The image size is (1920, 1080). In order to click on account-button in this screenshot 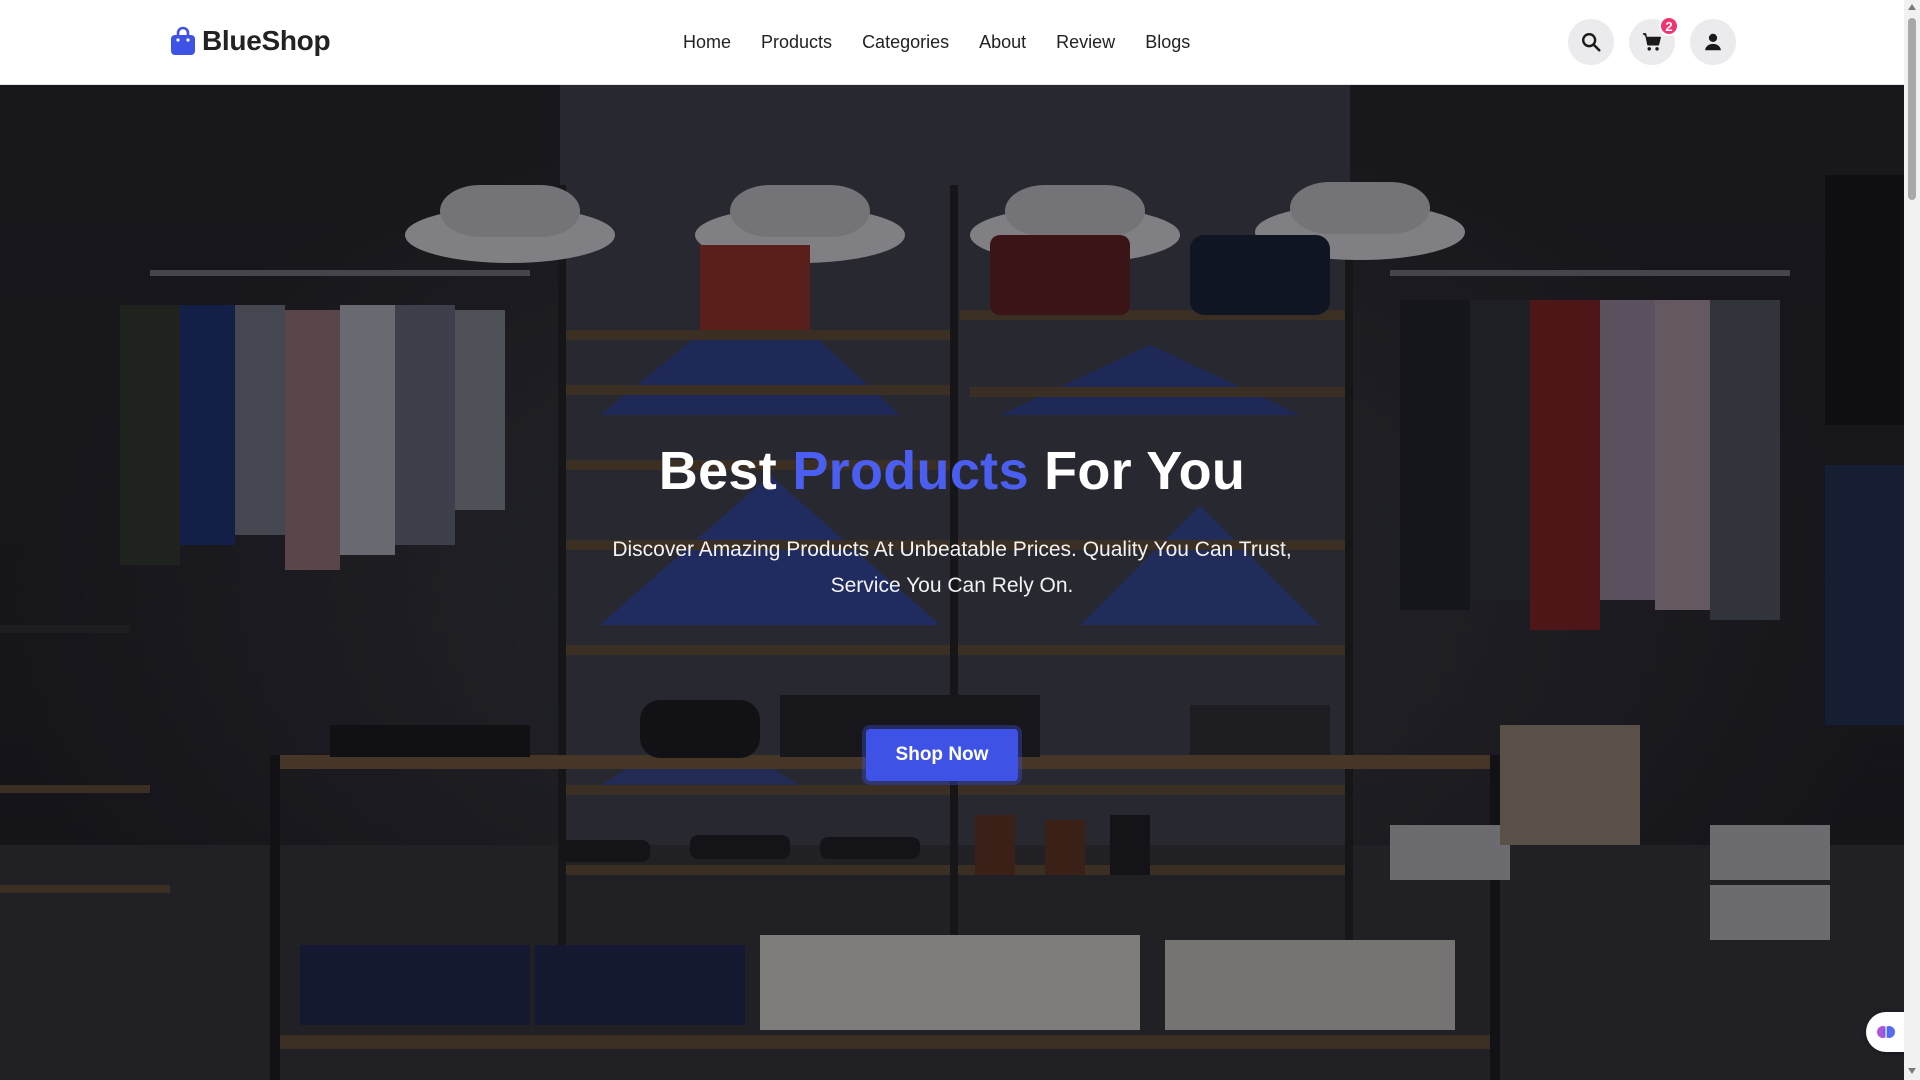, I will do `click(1713, 42)`.